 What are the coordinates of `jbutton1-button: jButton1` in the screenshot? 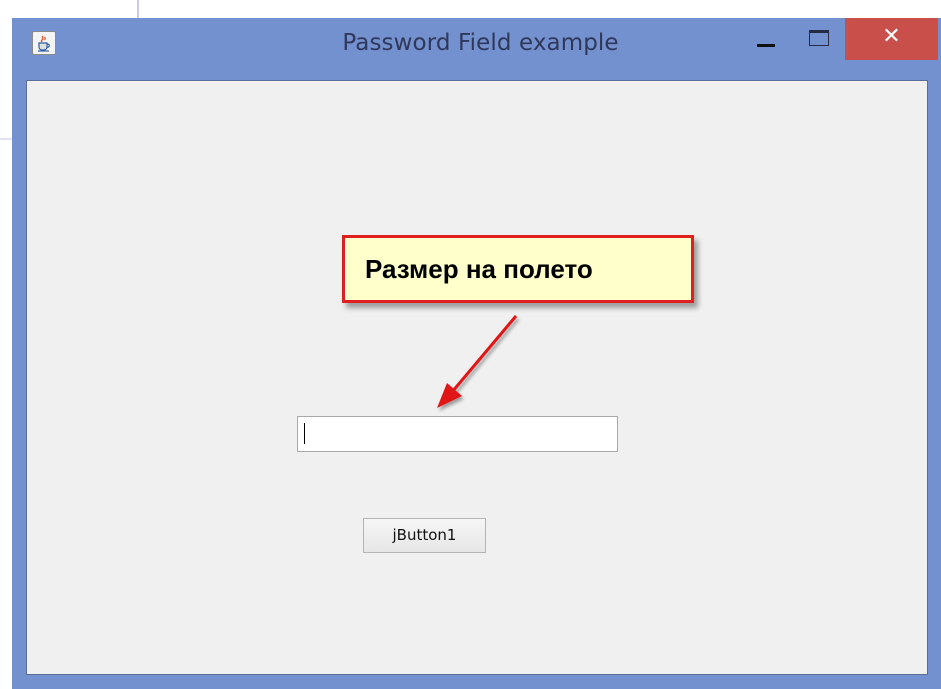 It's located at (424, 535).